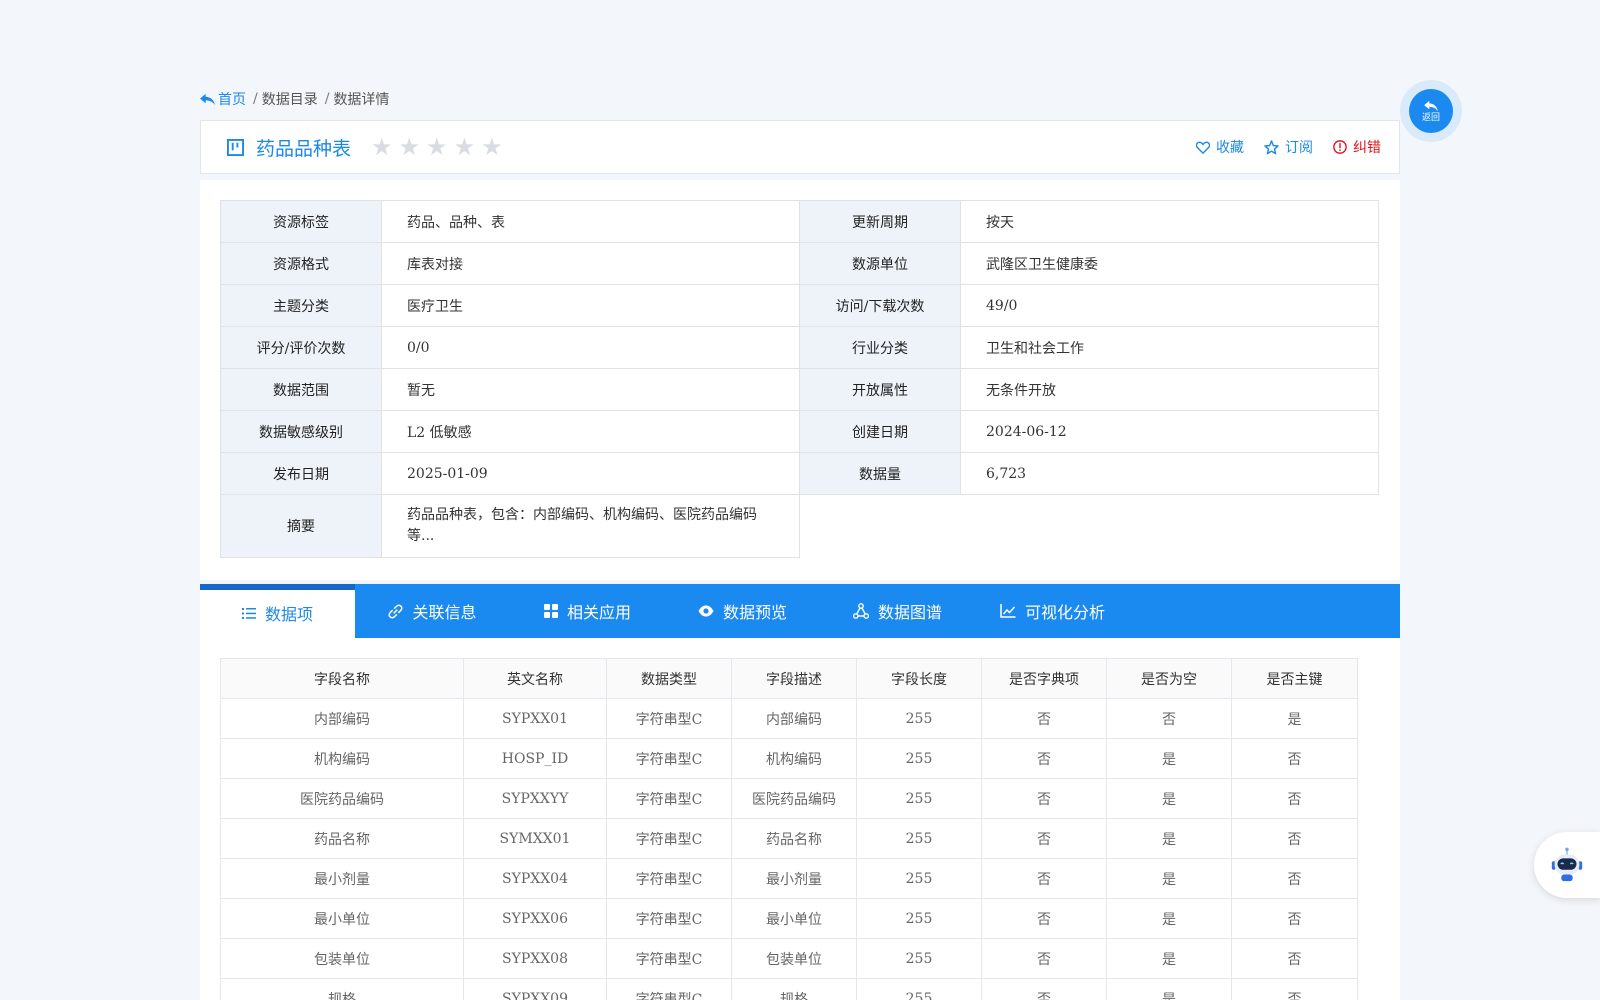 Image resolution: width=1600 pixels, height=1000 pixels. I want to click on info-row: 数据范围 暂无 开放属性 无条件开放, so click(799, 389).